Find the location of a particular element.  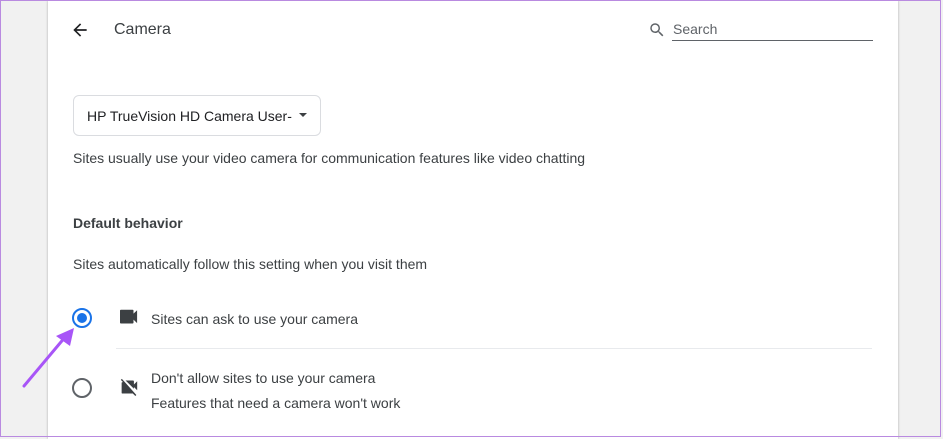

camera-device-select: HP TrueVision HD Camera User- is located at coordinates (197, 115).